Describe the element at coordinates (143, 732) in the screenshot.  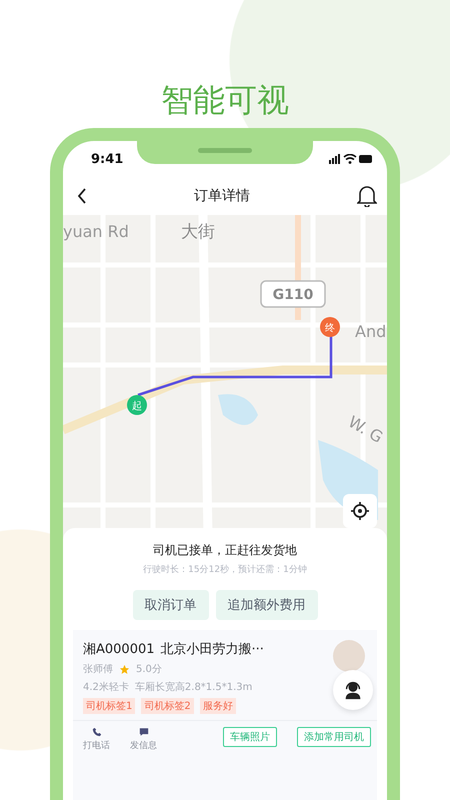
I see `chat-icon` at that location.